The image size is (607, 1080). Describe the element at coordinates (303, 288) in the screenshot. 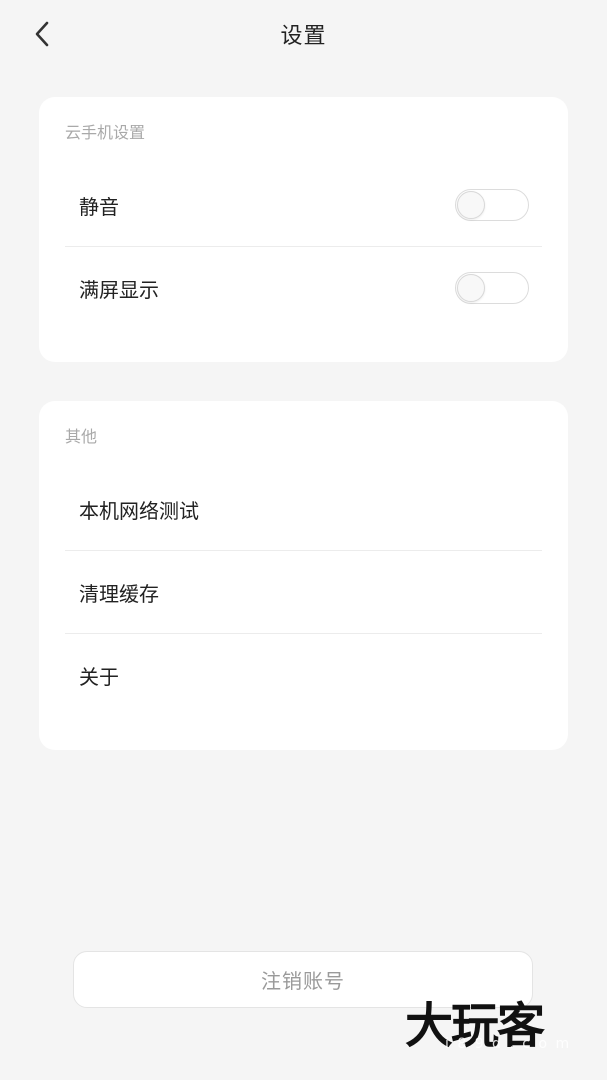

I see `setting-row-fullscreen: 满屏显示` at that location.